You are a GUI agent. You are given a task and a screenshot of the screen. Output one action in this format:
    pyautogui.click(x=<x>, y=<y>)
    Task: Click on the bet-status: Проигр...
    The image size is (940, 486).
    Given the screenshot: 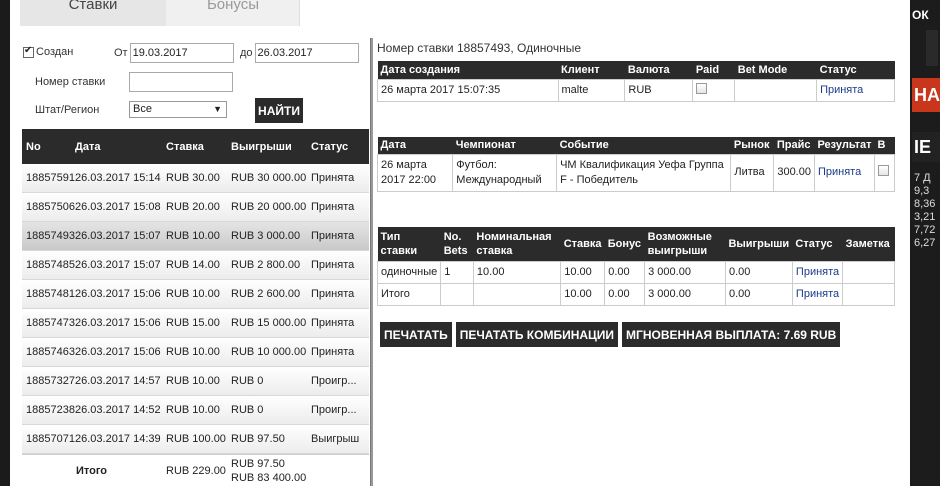 What is the action you would take?
    pyautogui.click(x=334, y=410)
    